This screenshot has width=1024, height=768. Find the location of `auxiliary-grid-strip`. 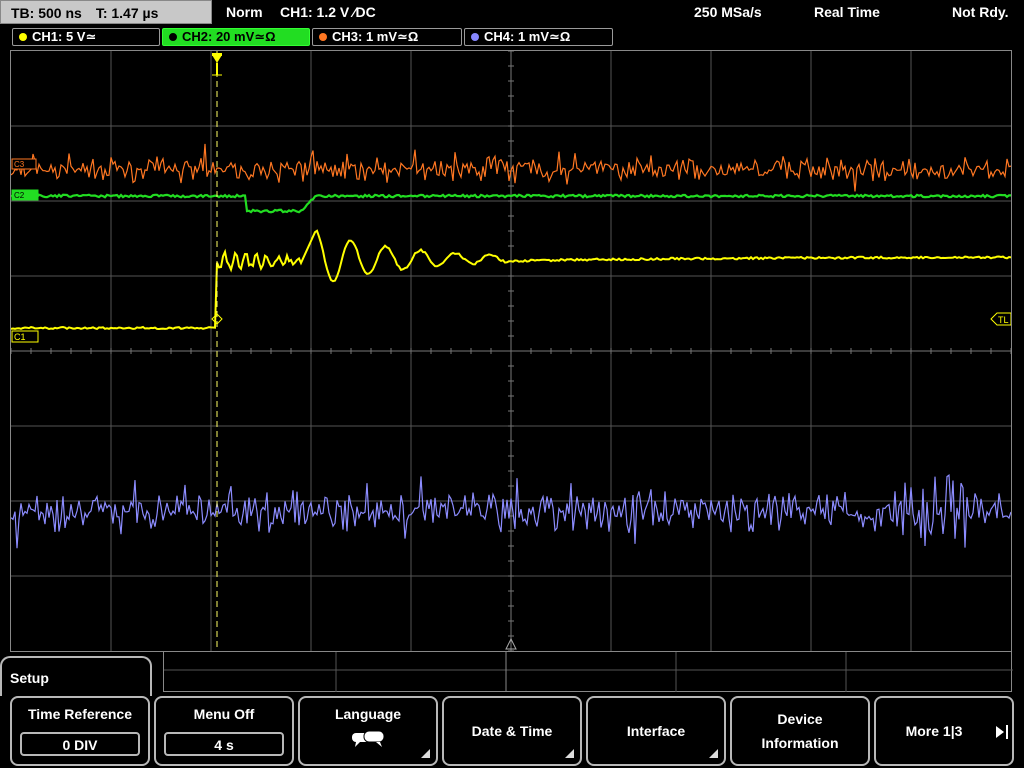

auxiliary-grid-strip is located at coordinates (588, 672).